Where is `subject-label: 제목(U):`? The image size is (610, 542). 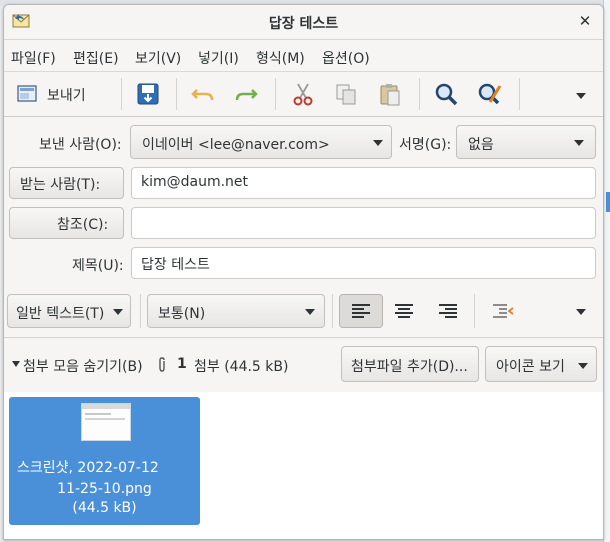 subject-label: 제목(U): is located at coordinates (98, 266).